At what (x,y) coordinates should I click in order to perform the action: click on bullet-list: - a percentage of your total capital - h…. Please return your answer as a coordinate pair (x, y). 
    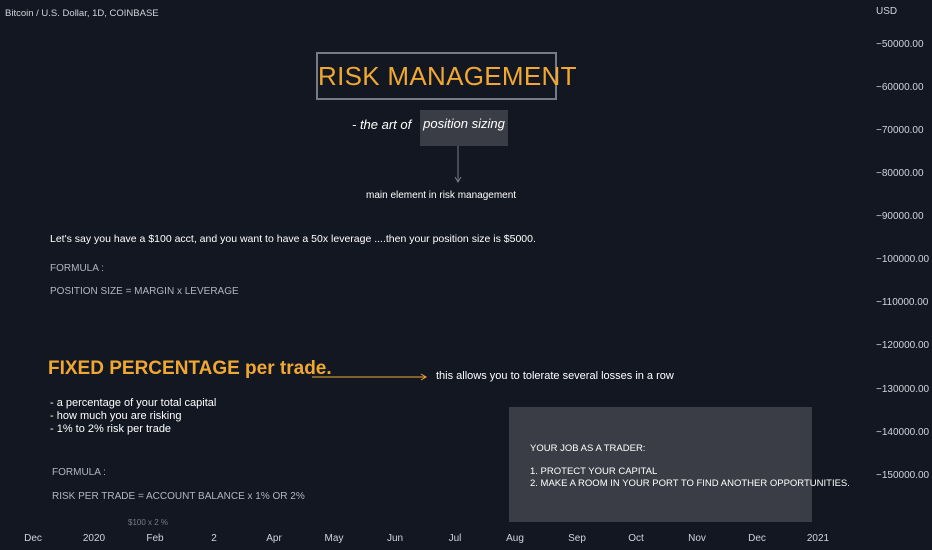
    Looking at the image, I should click on (133, 416).